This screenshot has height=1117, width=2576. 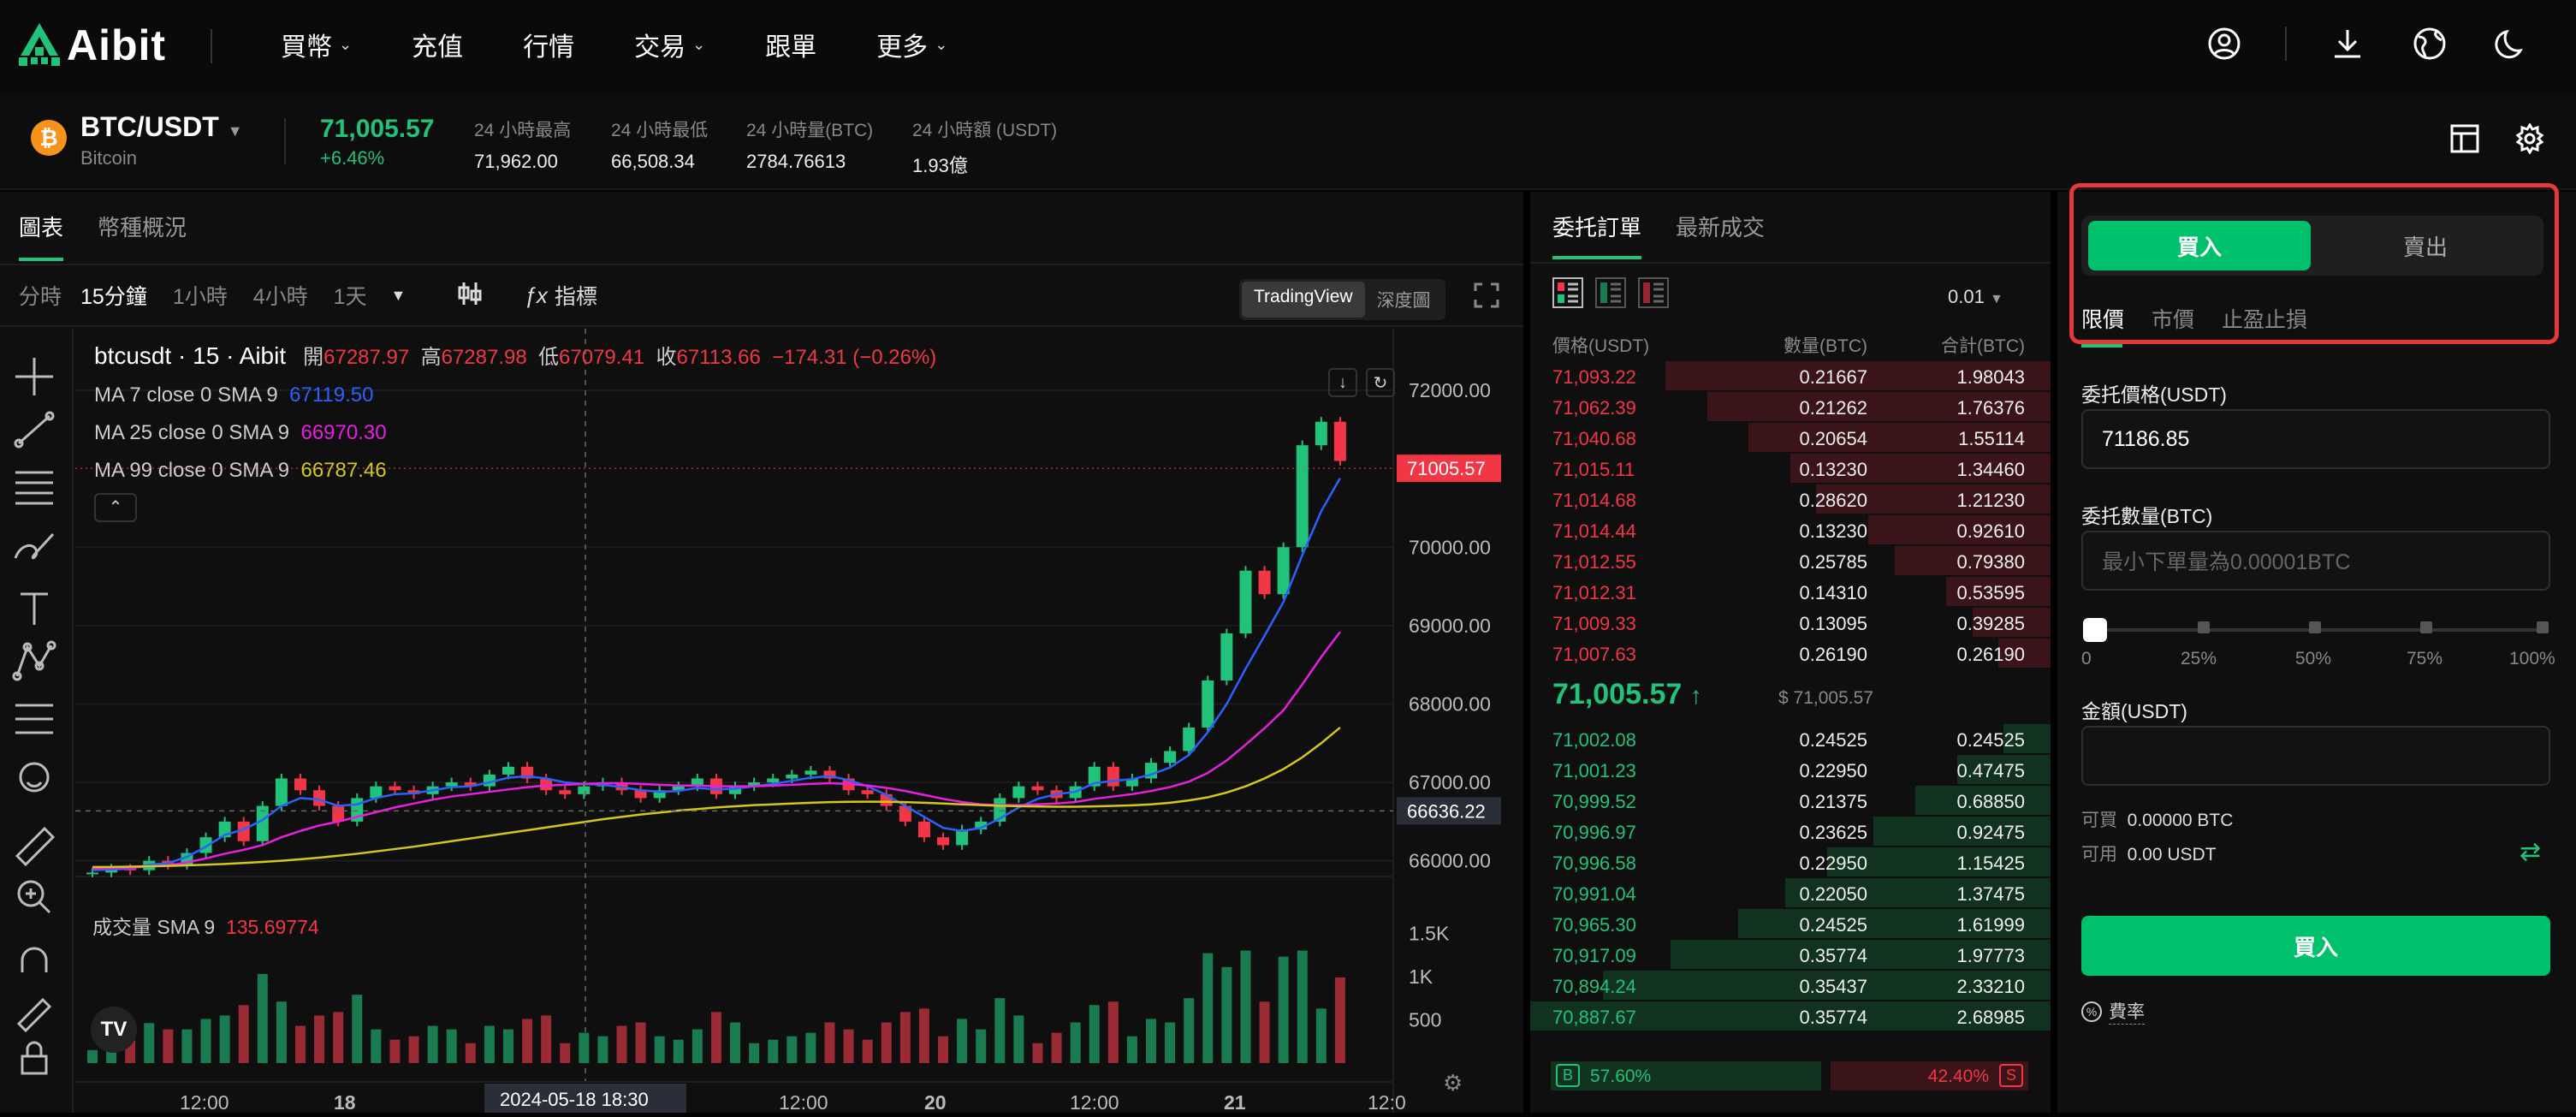 What do you see at coordinates (41, 236) in the screenshot?
I see `tab-chart: 圖表` at bounding box center [41, 236].